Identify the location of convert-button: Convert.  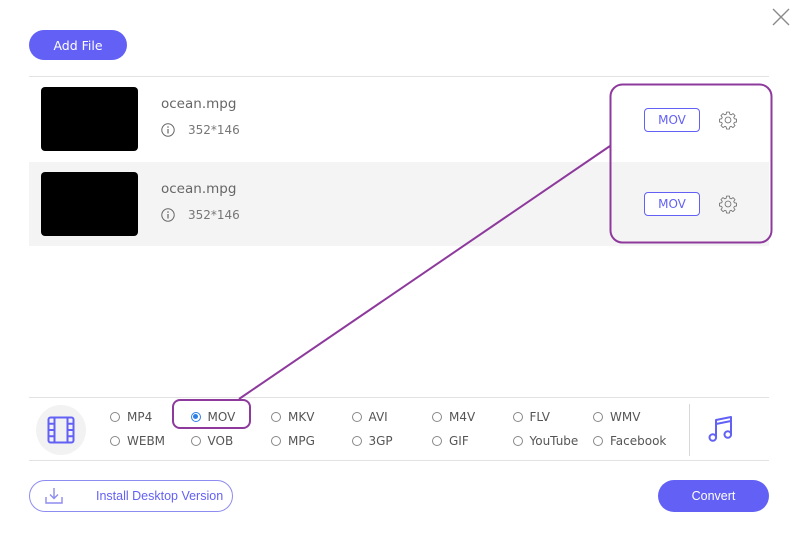
(713, 496).